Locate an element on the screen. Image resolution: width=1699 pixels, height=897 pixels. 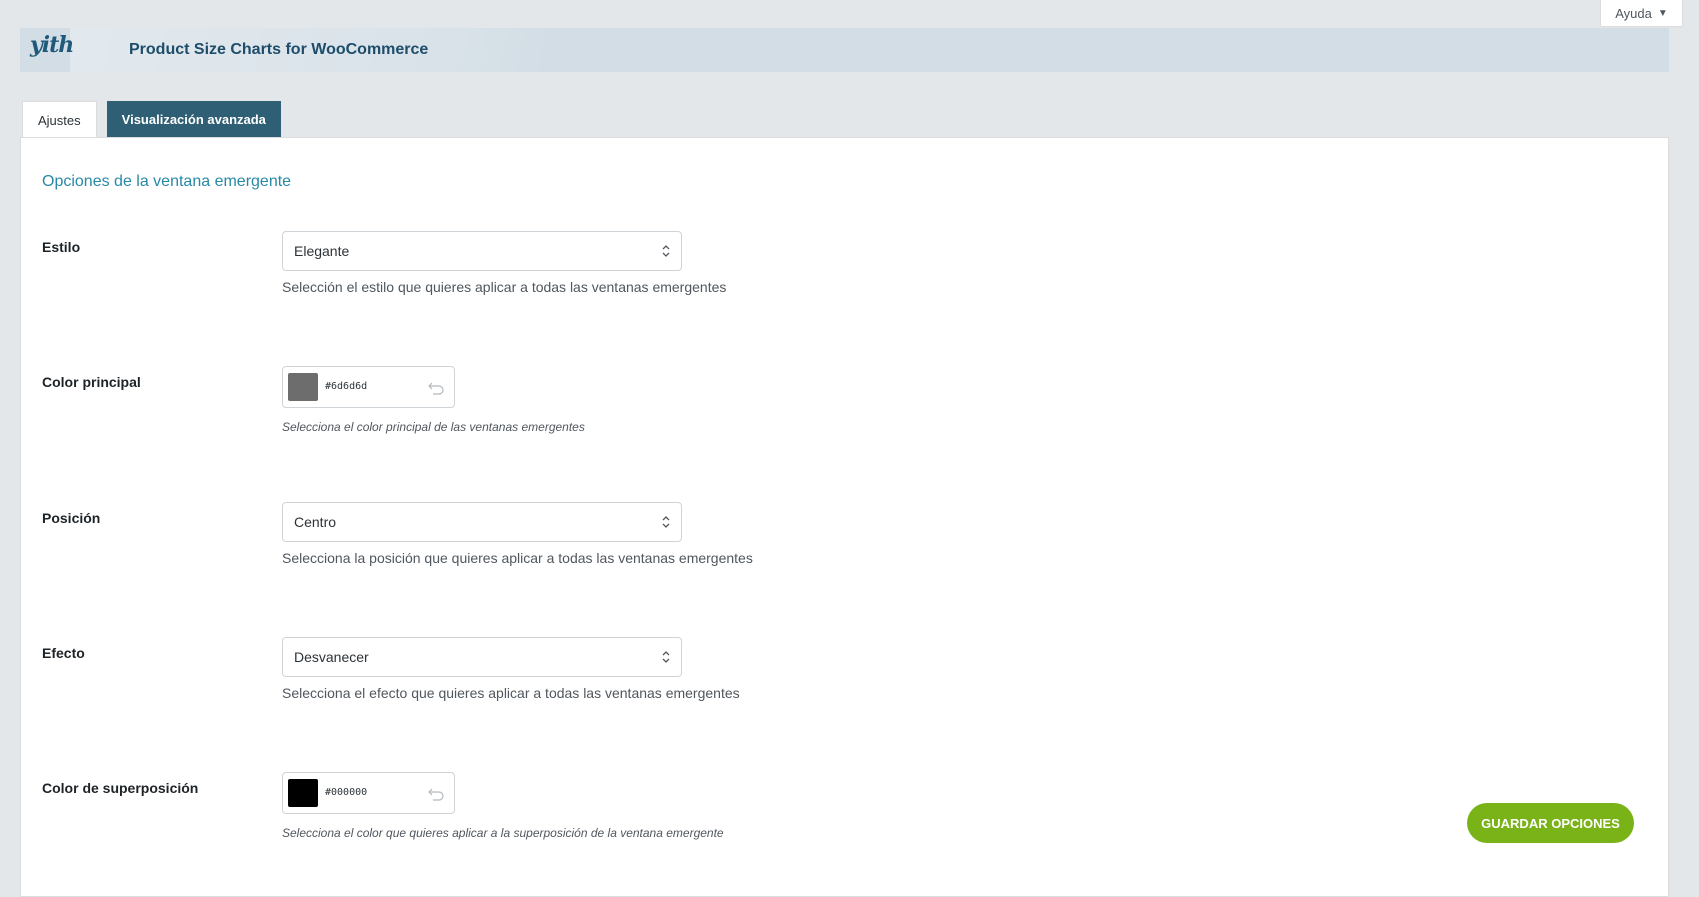
settings-tabs: Ajustes Visualización avanzada is located at coordinates (151, 119).